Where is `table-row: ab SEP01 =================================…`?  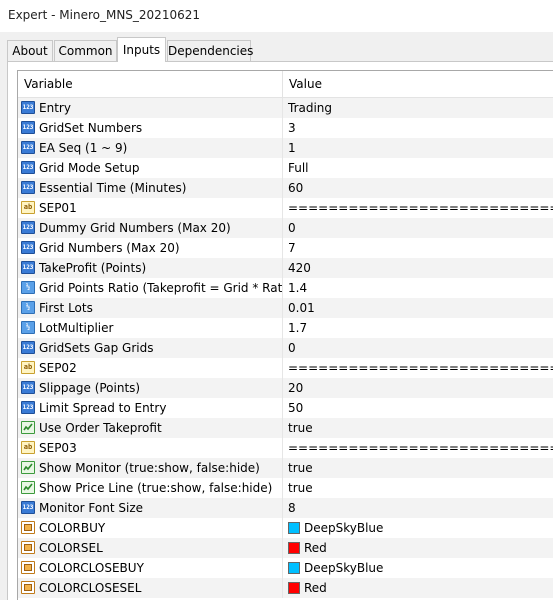
table-row: ab SEP01 =================================… is located at coordinates (285, 208).